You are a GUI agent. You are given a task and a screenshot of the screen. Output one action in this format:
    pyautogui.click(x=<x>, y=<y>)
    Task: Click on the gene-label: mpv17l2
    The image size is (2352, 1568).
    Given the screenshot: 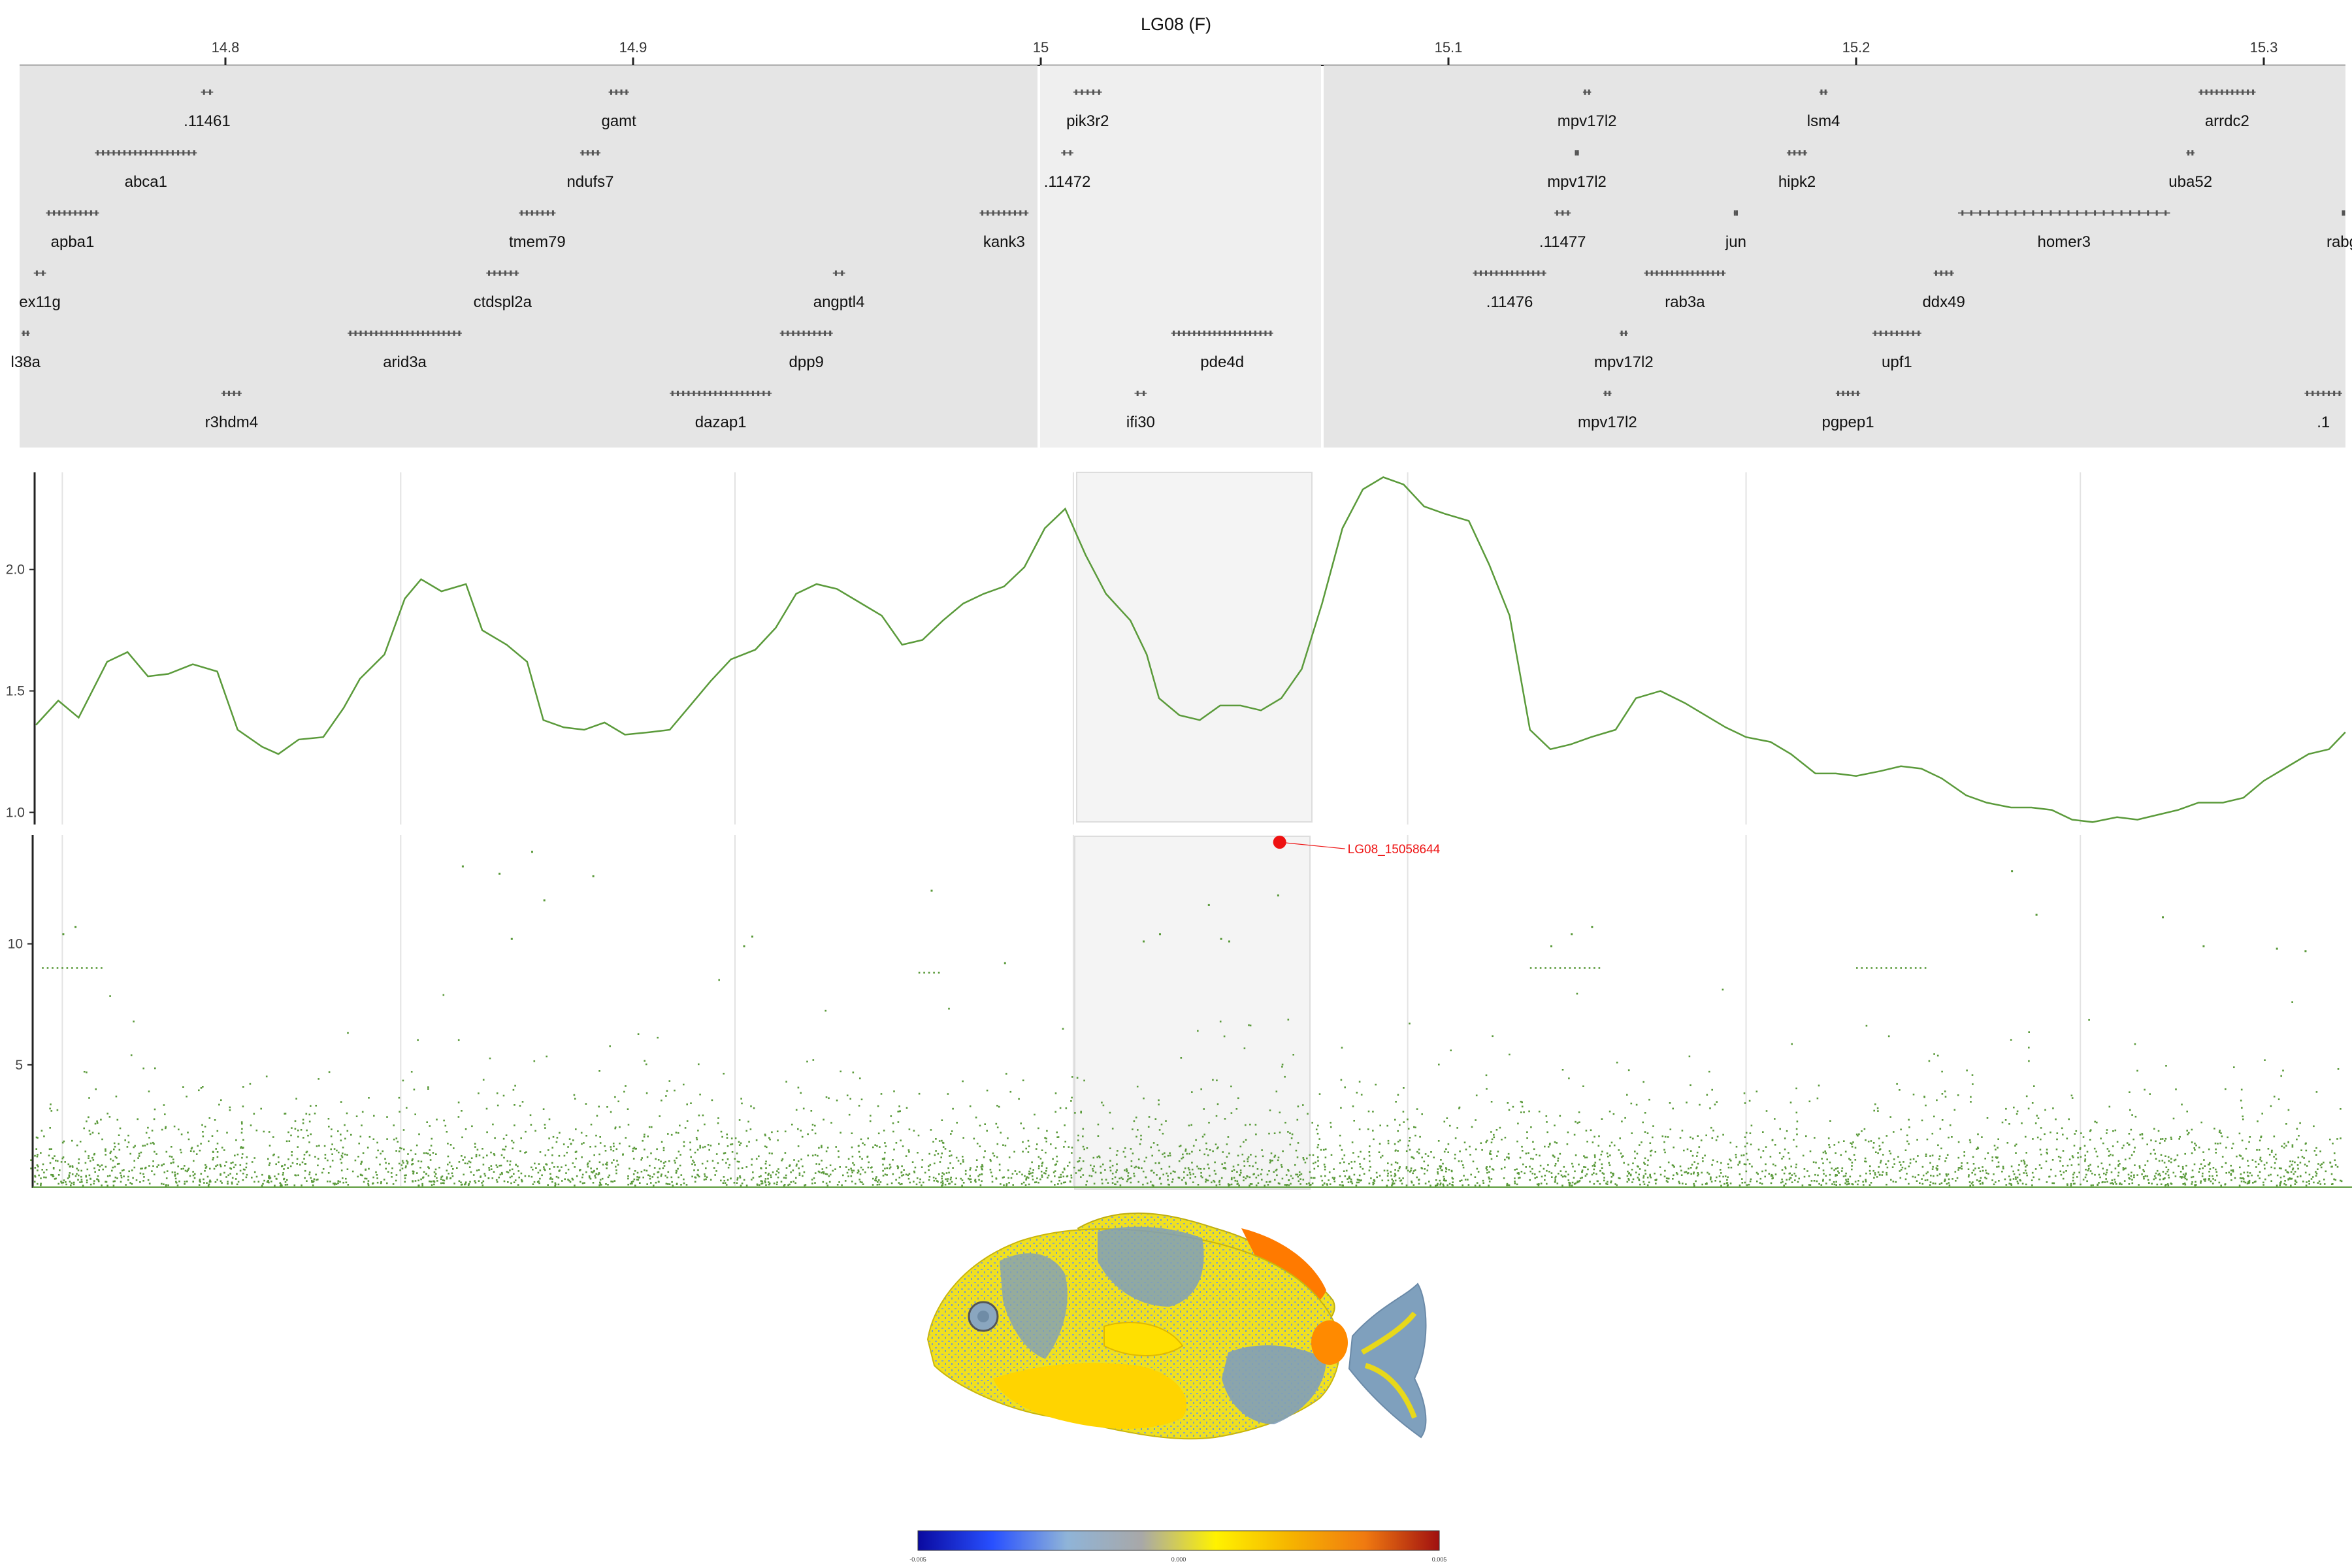 What is the action you would take?
    pyautogui.click(x=1624, y=362)
    